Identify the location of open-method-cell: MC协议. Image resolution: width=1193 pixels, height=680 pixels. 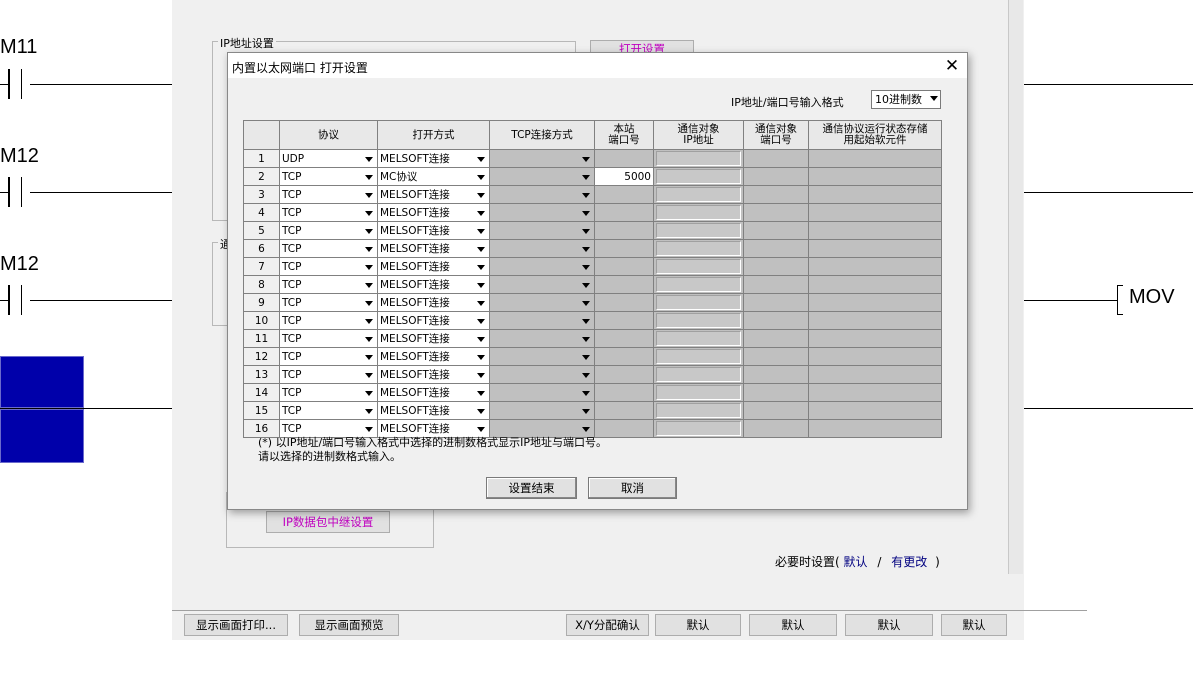
(433, 176).